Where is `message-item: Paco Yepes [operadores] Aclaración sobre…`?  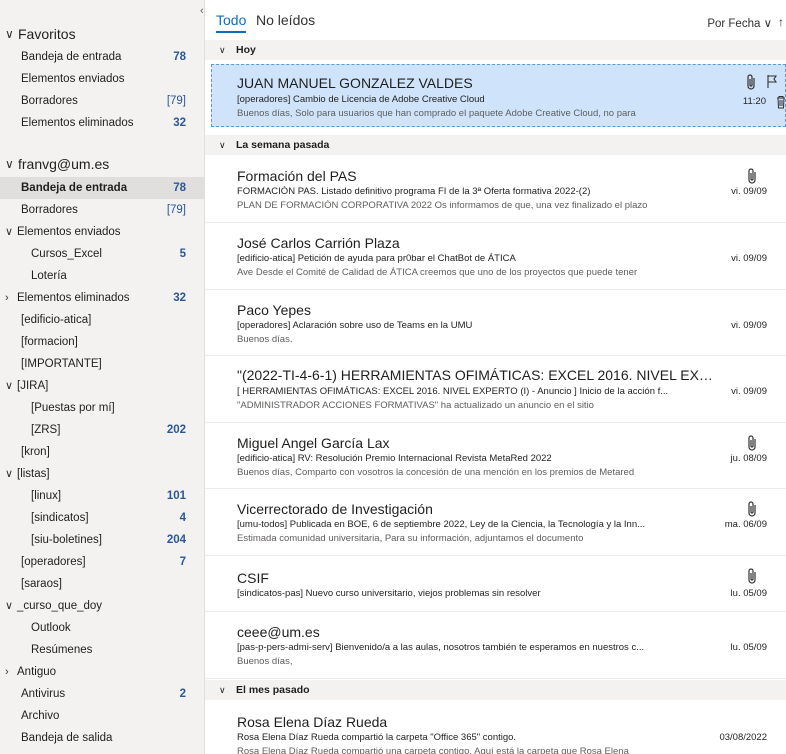 message-item: Paco Yepes [operadores] Aclaración sobre… is located at coordinates (495, 322).